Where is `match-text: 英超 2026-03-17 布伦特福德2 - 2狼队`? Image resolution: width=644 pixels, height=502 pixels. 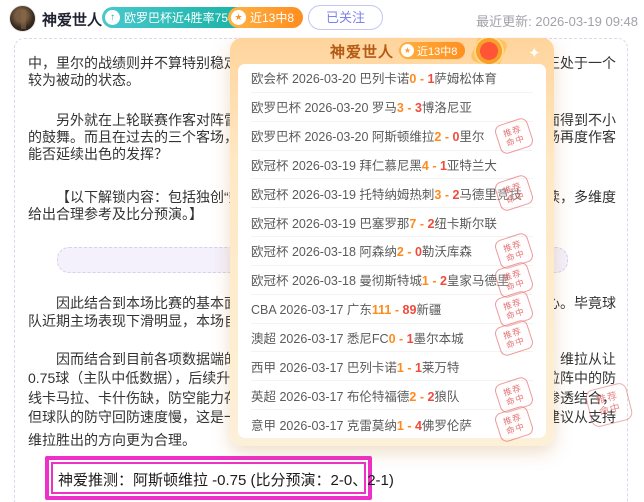 match-text: 英超 2026-03-17 布伦特福德2 - 2狼队 is located at coordinates (355, 396).